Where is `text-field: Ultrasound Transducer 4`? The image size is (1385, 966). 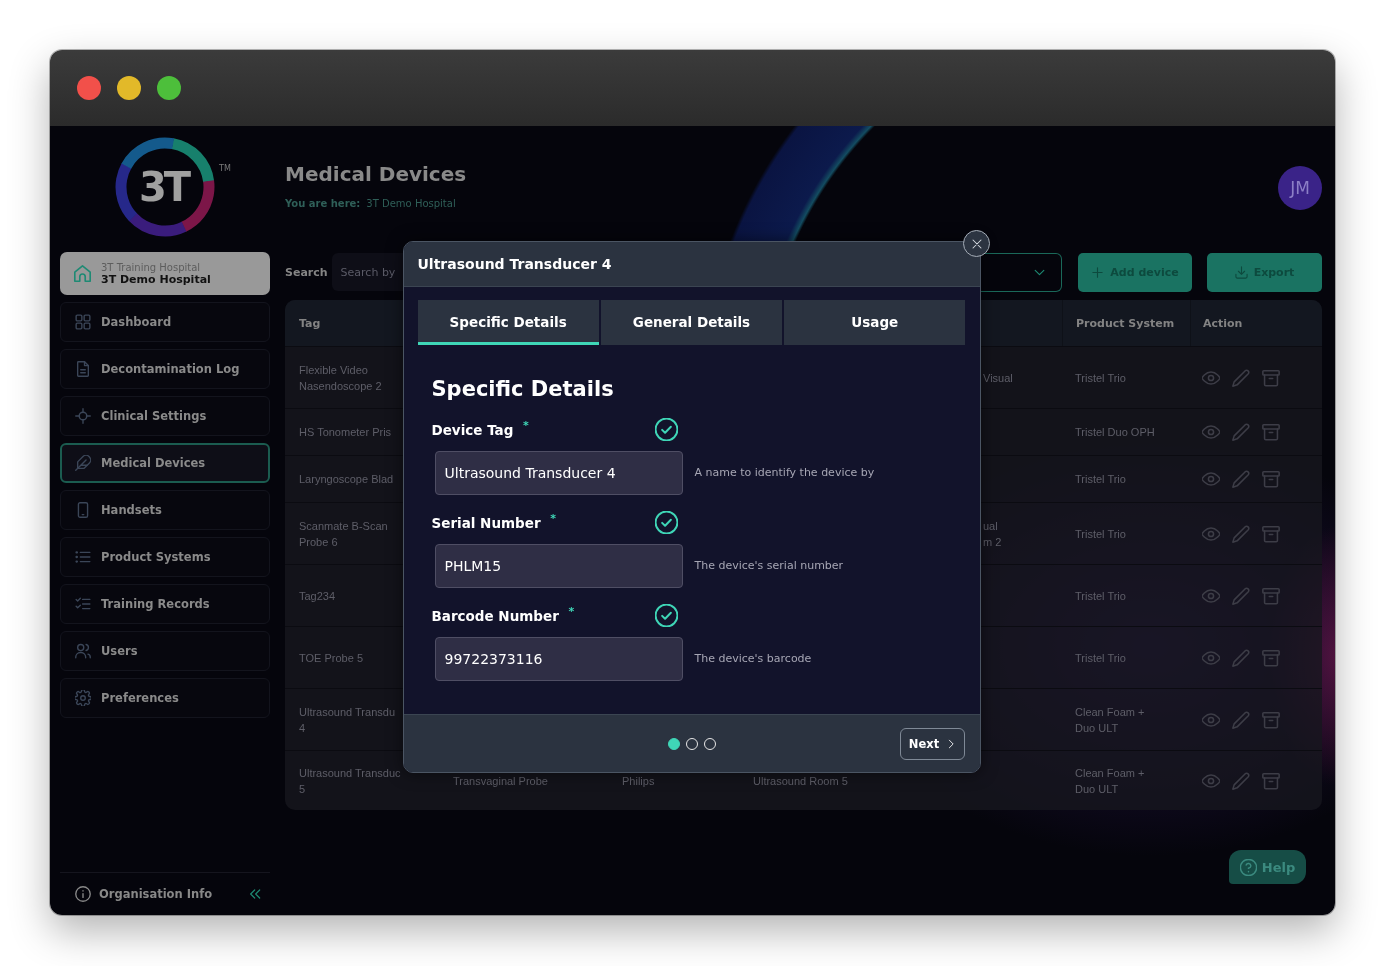 text-field: Ultrasound Transducer 4 is located at coordinates (558, 472).